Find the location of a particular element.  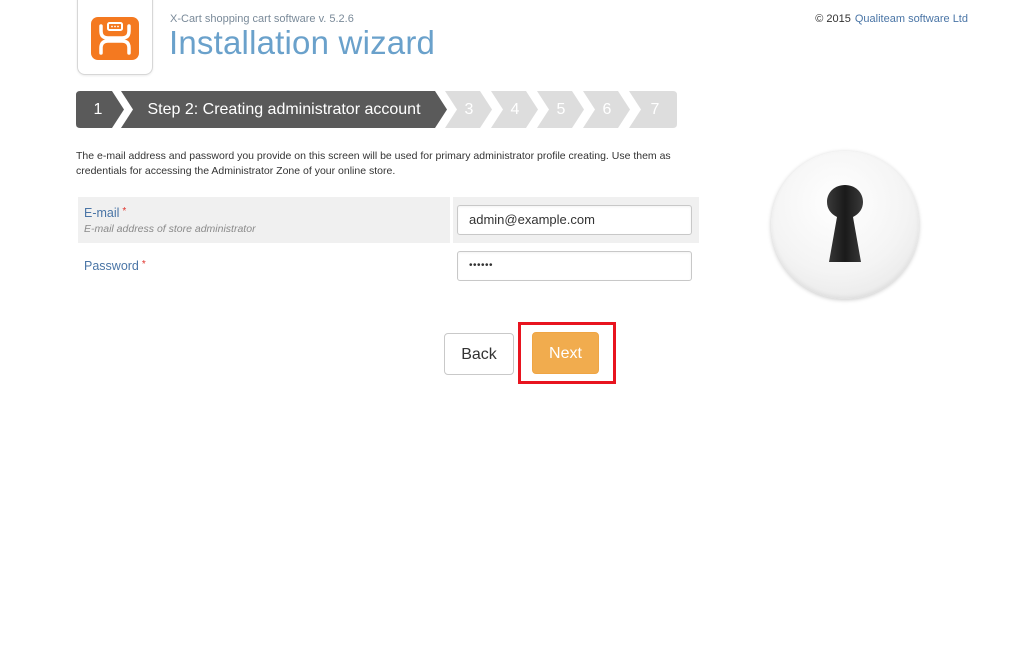

email-hint: E-mail address of store administrator is located at coordinates (170, 229).